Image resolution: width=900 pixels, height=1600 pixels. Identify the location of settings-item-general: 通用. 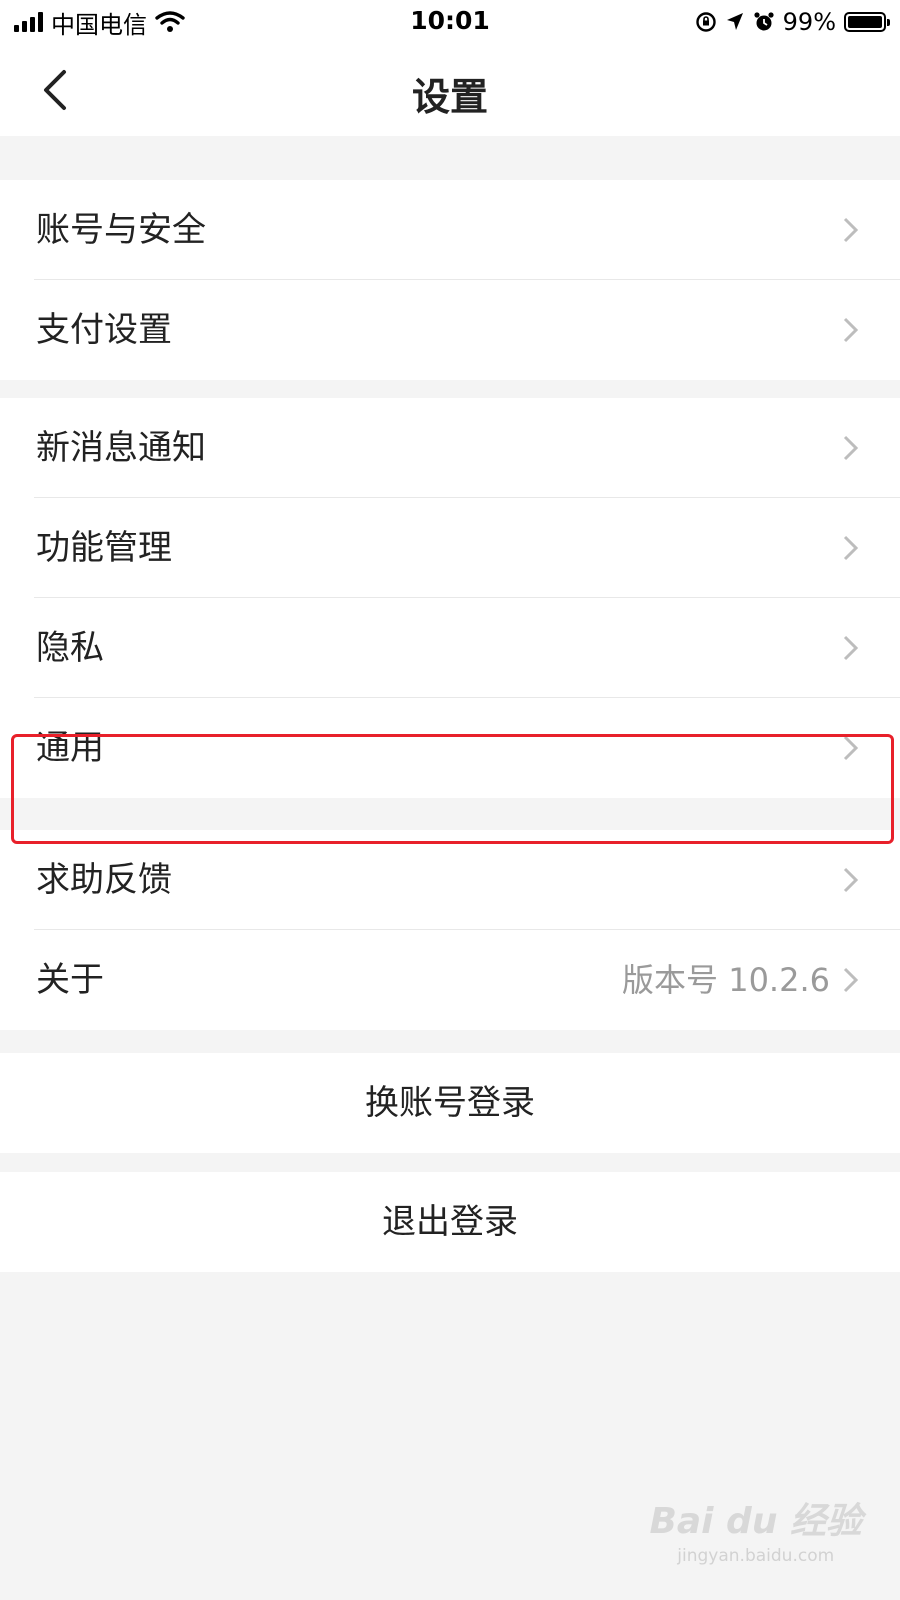
(450, 748).